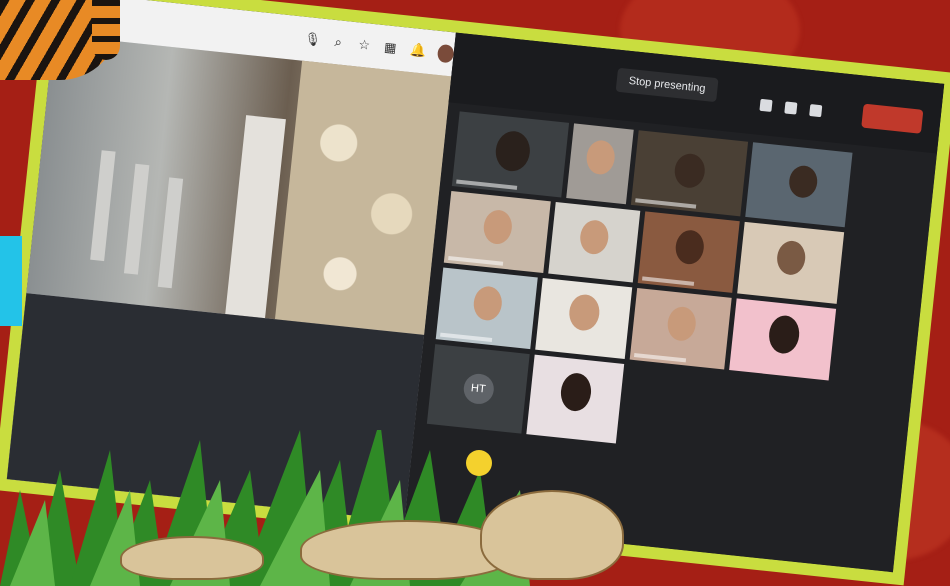  I want to click on leave-button, so click(892, 118).